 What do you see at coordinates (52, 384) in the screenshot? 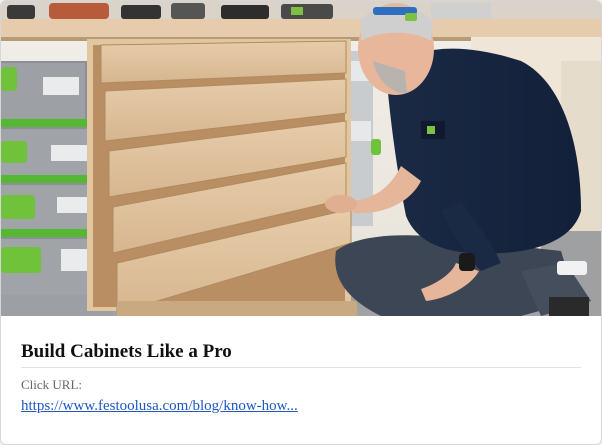
I see `click-url-label: Click URL:` at bounding box center [52, 384].